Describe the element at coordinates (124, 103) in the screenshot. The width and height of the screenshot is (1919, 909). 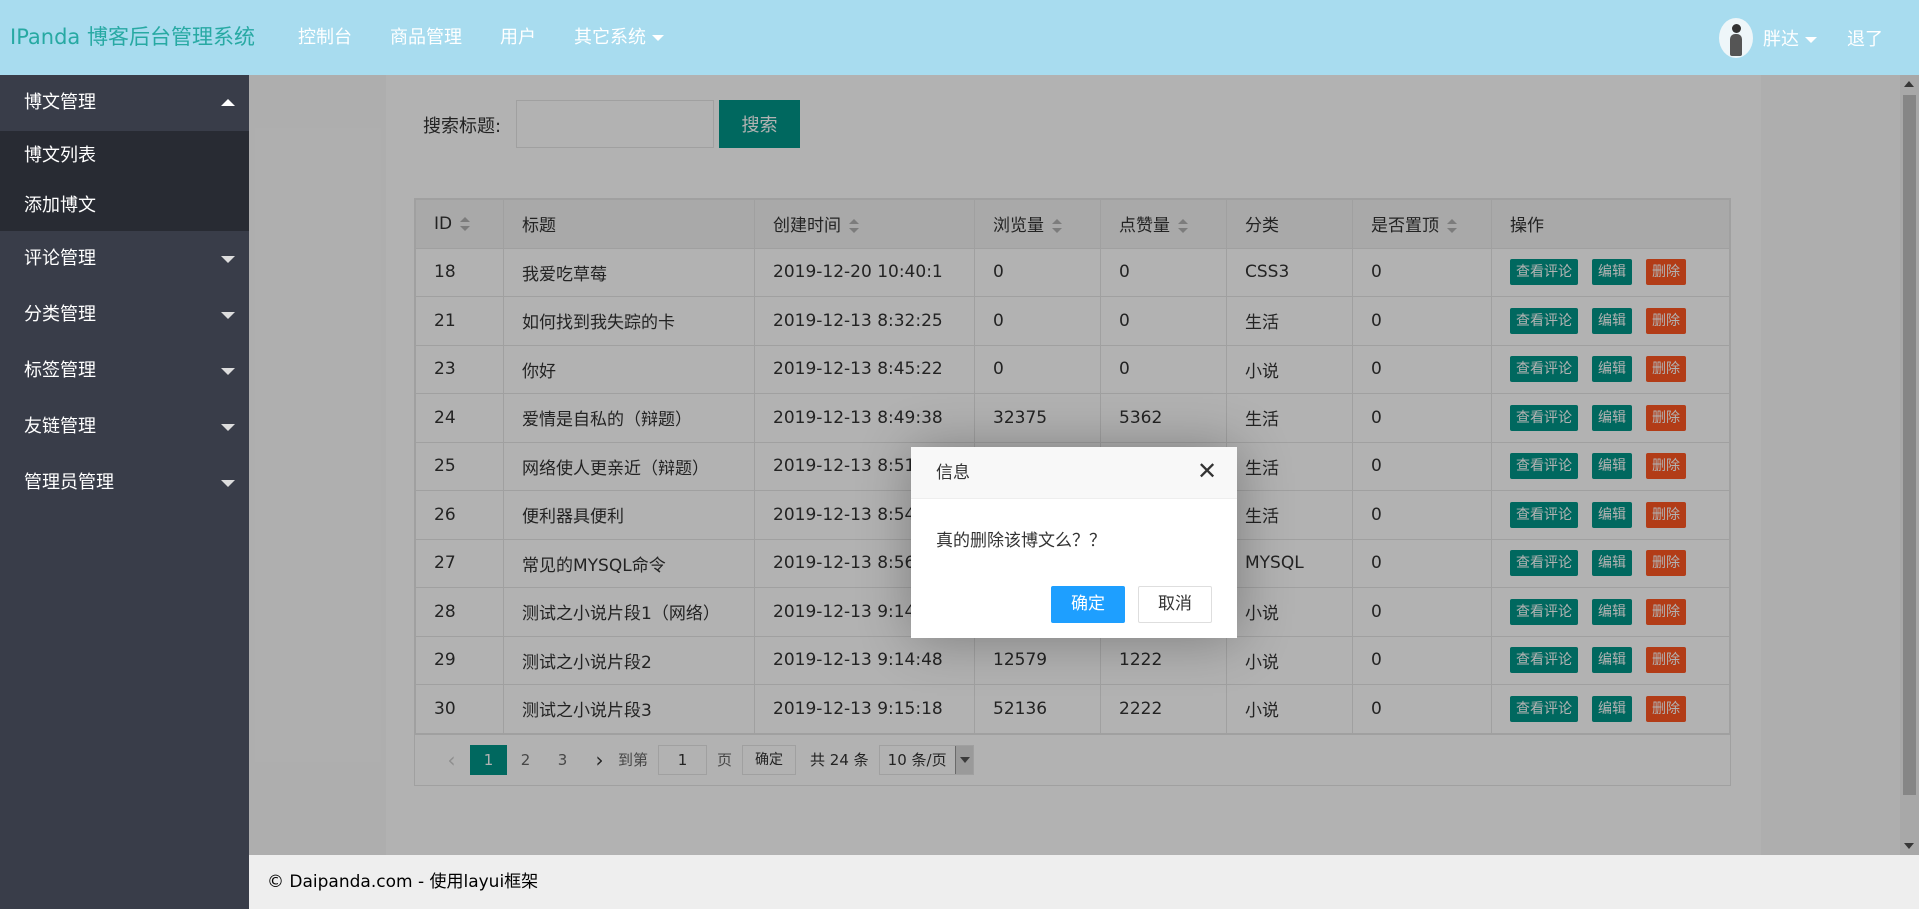
I see `sidebar-group-posts: 博文管理` at that location.